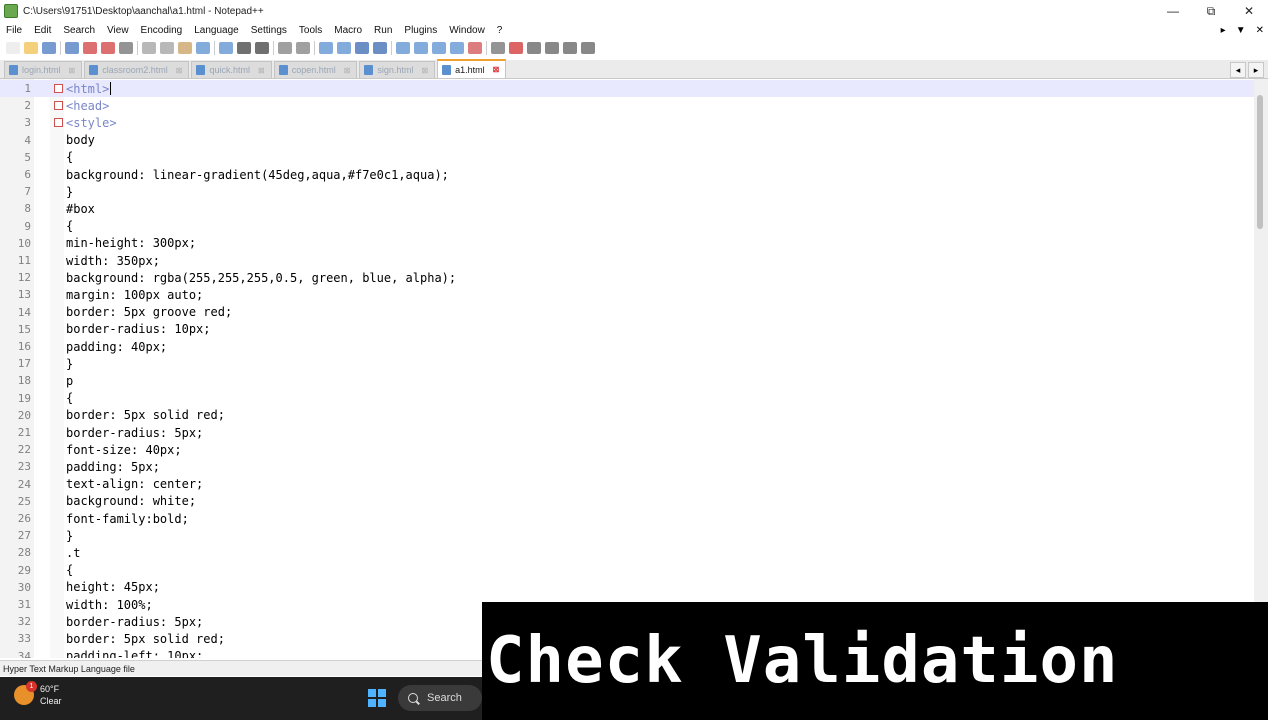 This screenshot has width=1268, height=720. Describe the element at coordinates (588, 48) in the screenshot. I see `save-macro-icon` at that location.